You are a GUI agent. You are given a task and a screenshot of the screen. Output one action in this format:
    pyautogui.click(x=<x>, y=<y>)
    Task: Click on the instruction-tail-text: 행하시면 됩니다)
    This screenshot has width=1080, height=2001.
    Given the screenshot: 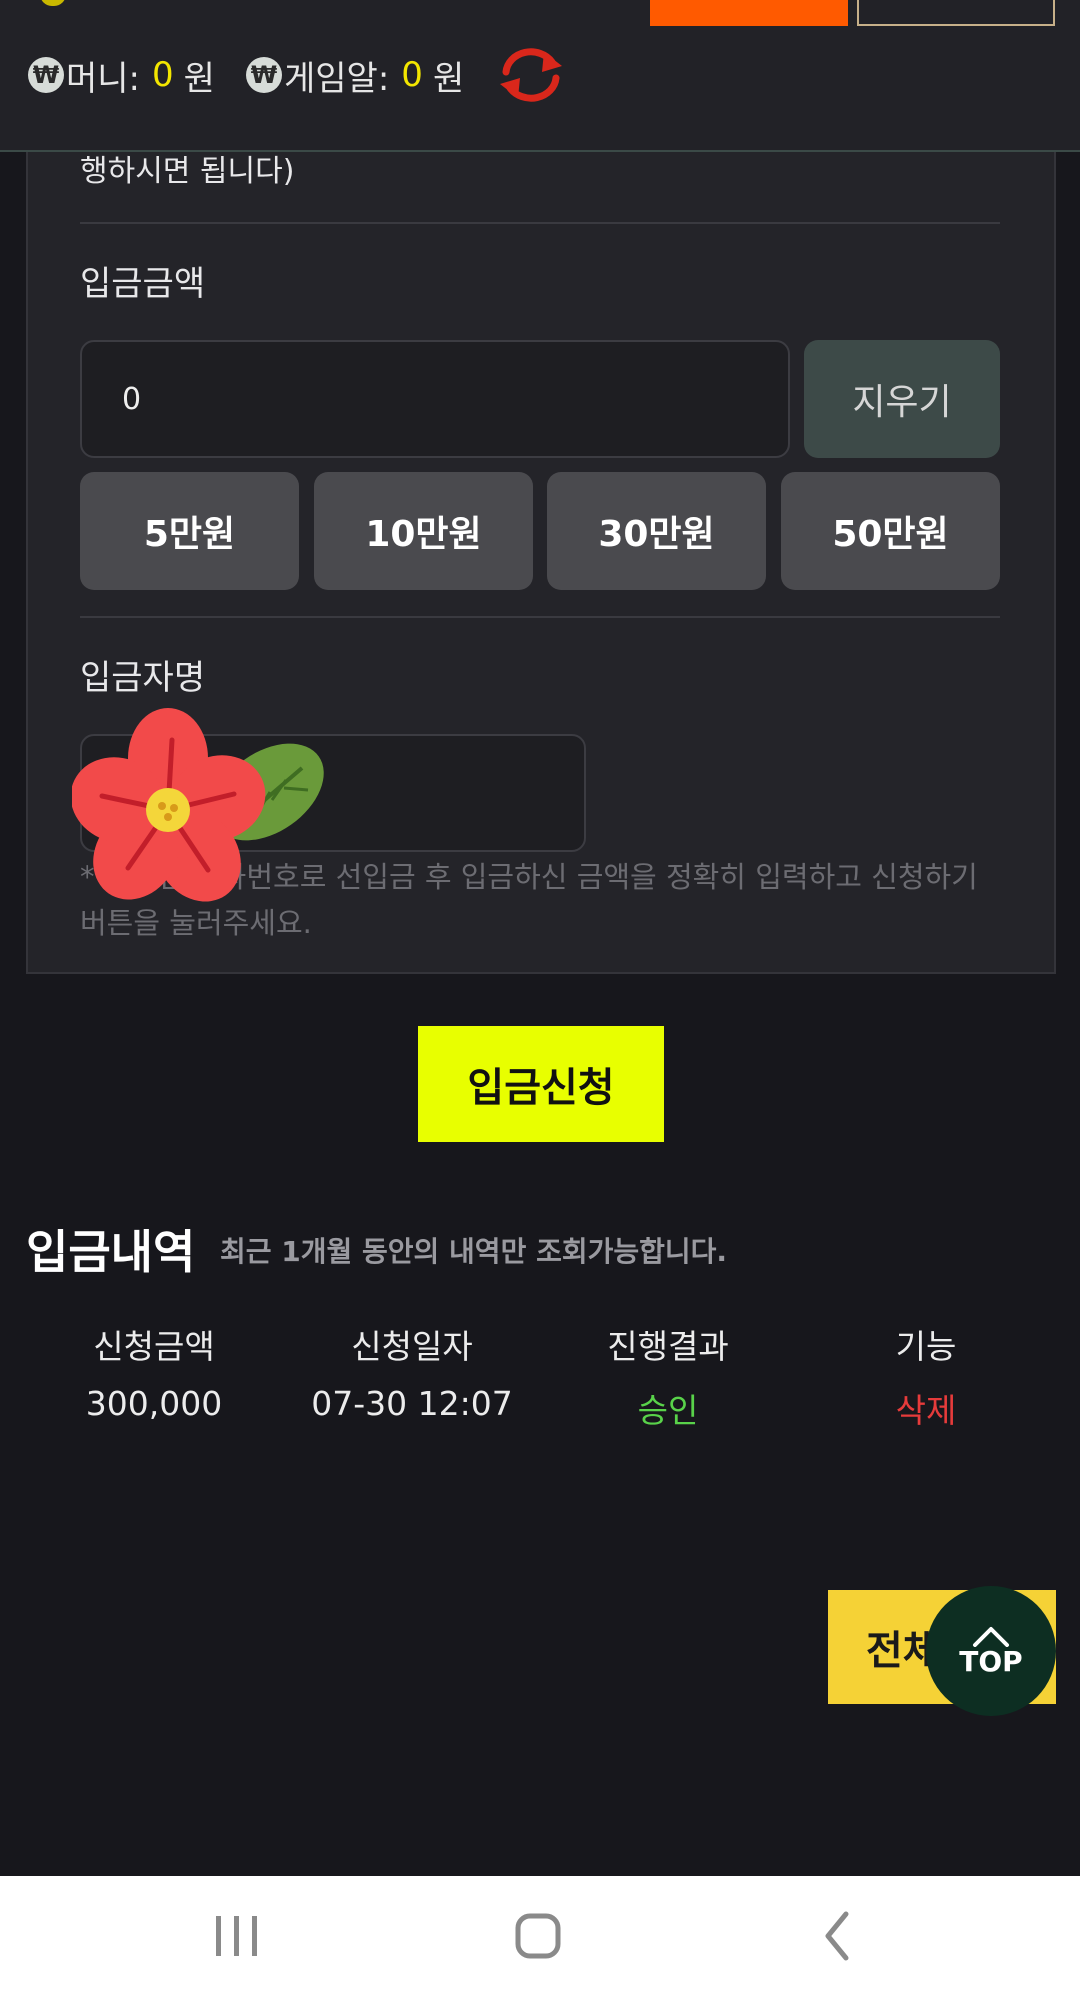 What is the action you would take?
    pyautogui.click(x=187, y=171)
    